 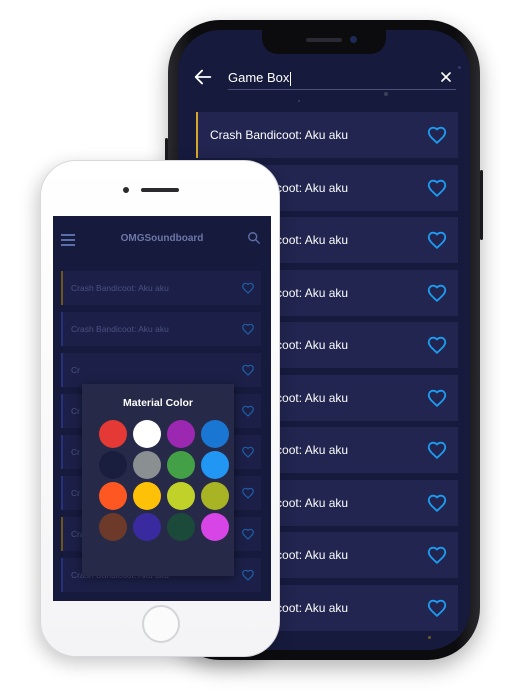 I want to click on notch, so click(x=324, y=42).